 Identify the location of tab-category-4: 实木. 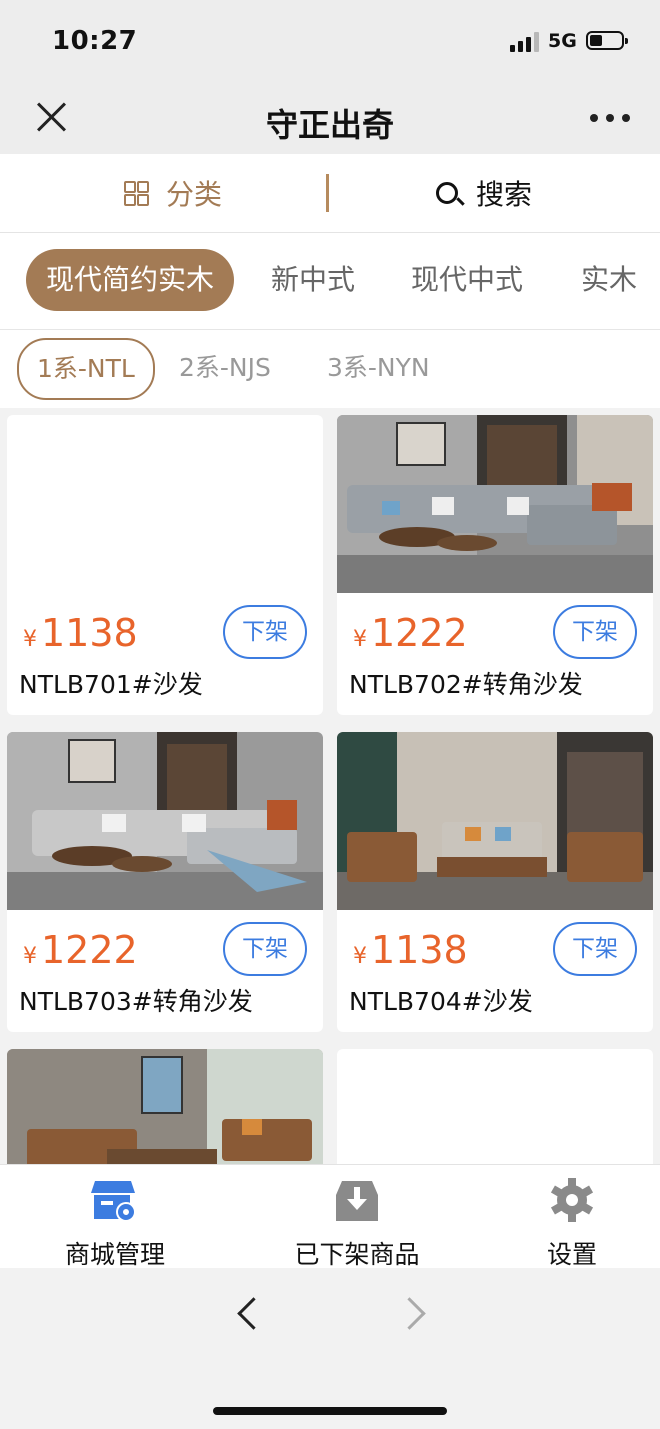
(609, 280).